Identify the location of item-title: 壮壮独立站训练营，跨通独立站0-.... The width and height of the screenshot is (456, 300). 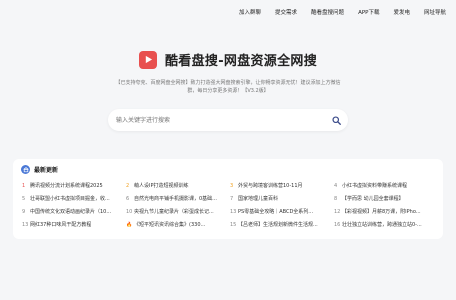
(382, 225).